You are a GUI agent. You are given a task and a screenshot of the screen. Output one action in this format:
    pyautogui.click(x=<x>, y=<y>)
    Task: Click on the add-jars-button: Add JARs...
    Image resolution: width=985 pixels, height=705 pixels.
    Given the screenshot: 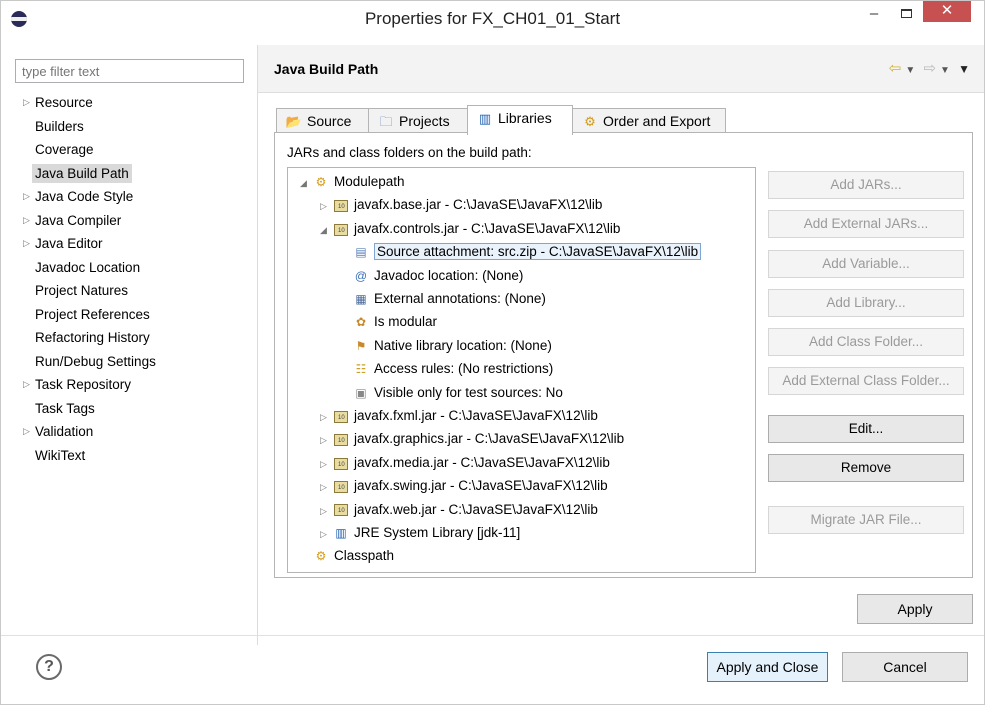 What is the action you would take?
    pyautogui.click(x=866, y=185)
    